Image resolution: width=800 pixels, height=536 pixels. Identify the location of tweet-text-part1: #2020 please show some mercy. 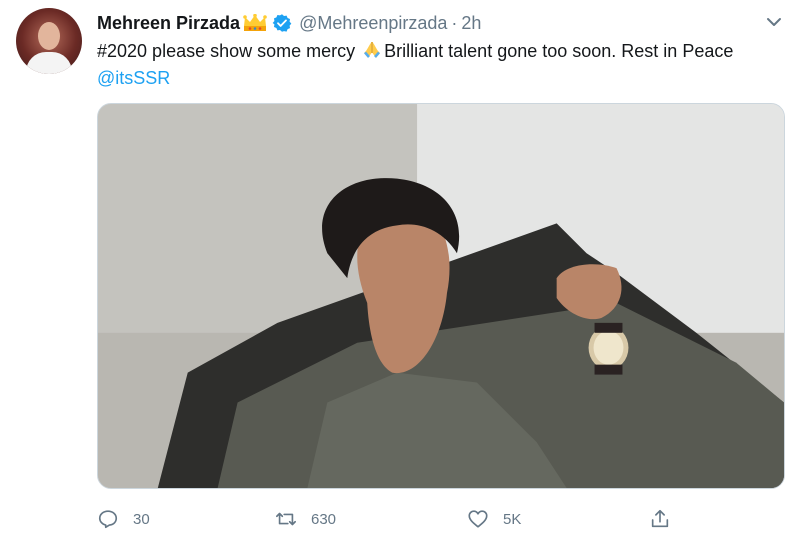
(229, 51).